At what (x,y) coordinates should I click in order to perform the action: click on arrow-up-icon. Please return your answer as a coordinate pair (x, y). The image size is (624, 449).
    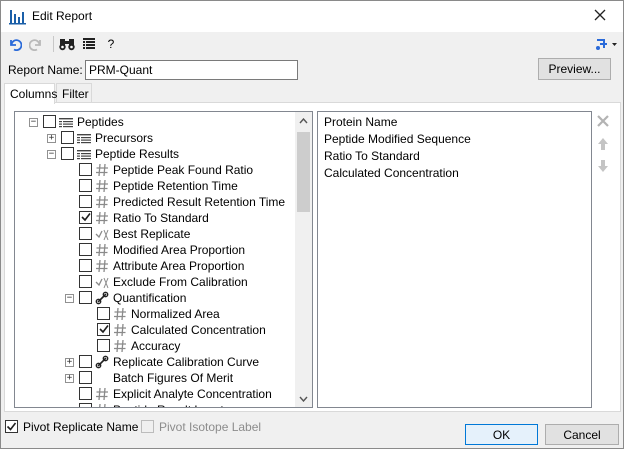
    Looking at the image, I should click on (603, 144).